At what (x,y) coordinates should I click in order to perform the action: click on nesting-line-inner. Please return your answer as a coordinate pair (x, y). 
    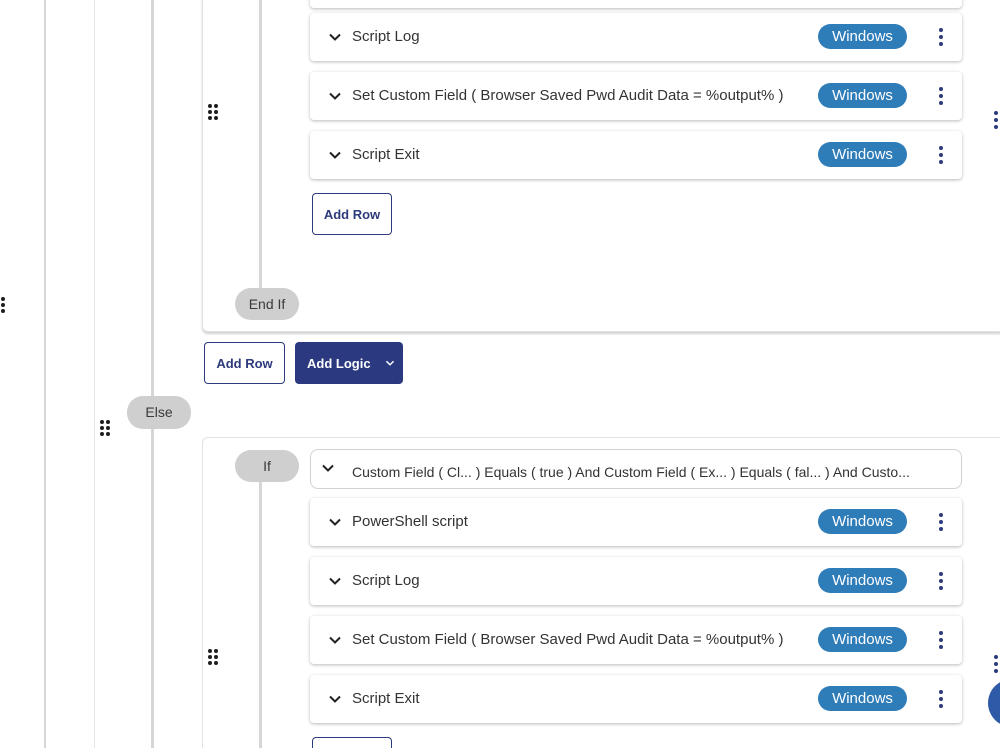
    Looking at the image, I should click on (152, 374).